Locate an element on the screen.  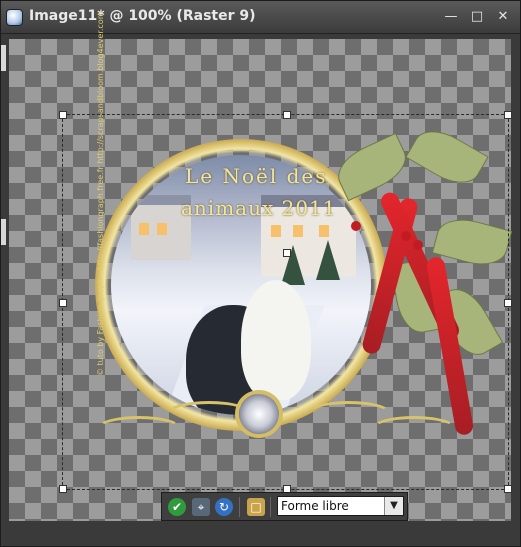
maximize-button: □ is located at coordinates (477, 17).